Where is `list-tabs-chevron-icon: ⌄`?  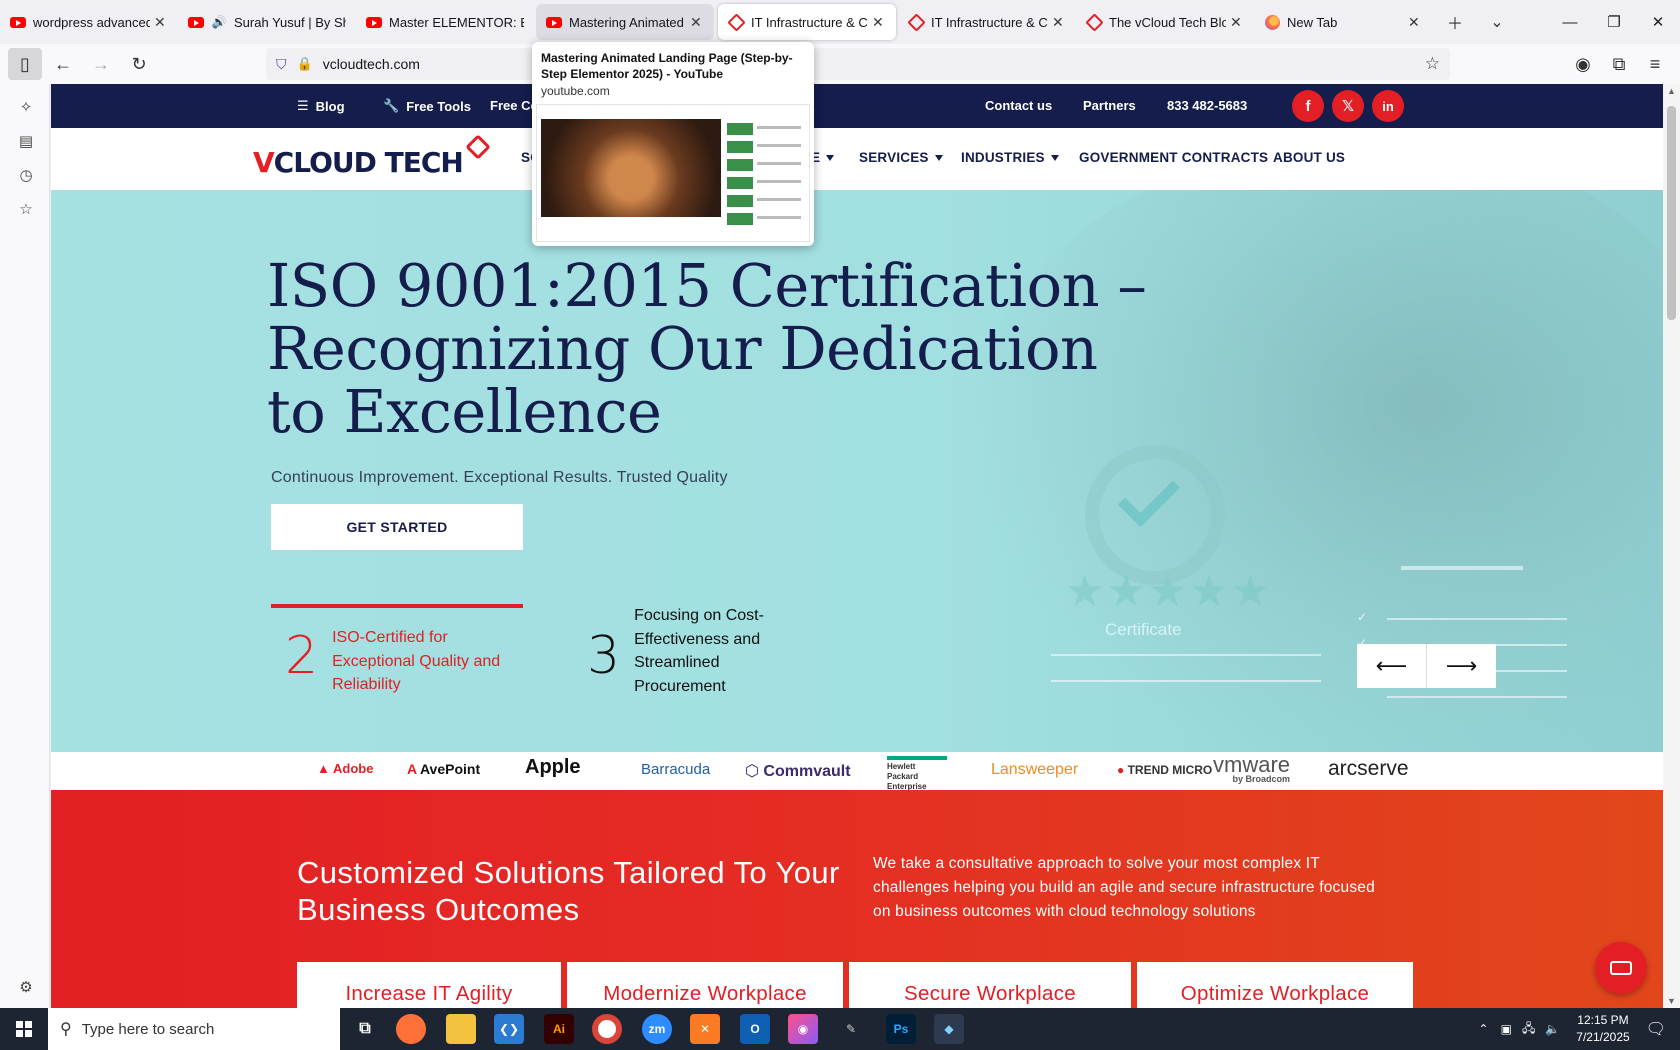 list-tabs-chevron-icon: ⌄ is located at coordinates (1497, 22).